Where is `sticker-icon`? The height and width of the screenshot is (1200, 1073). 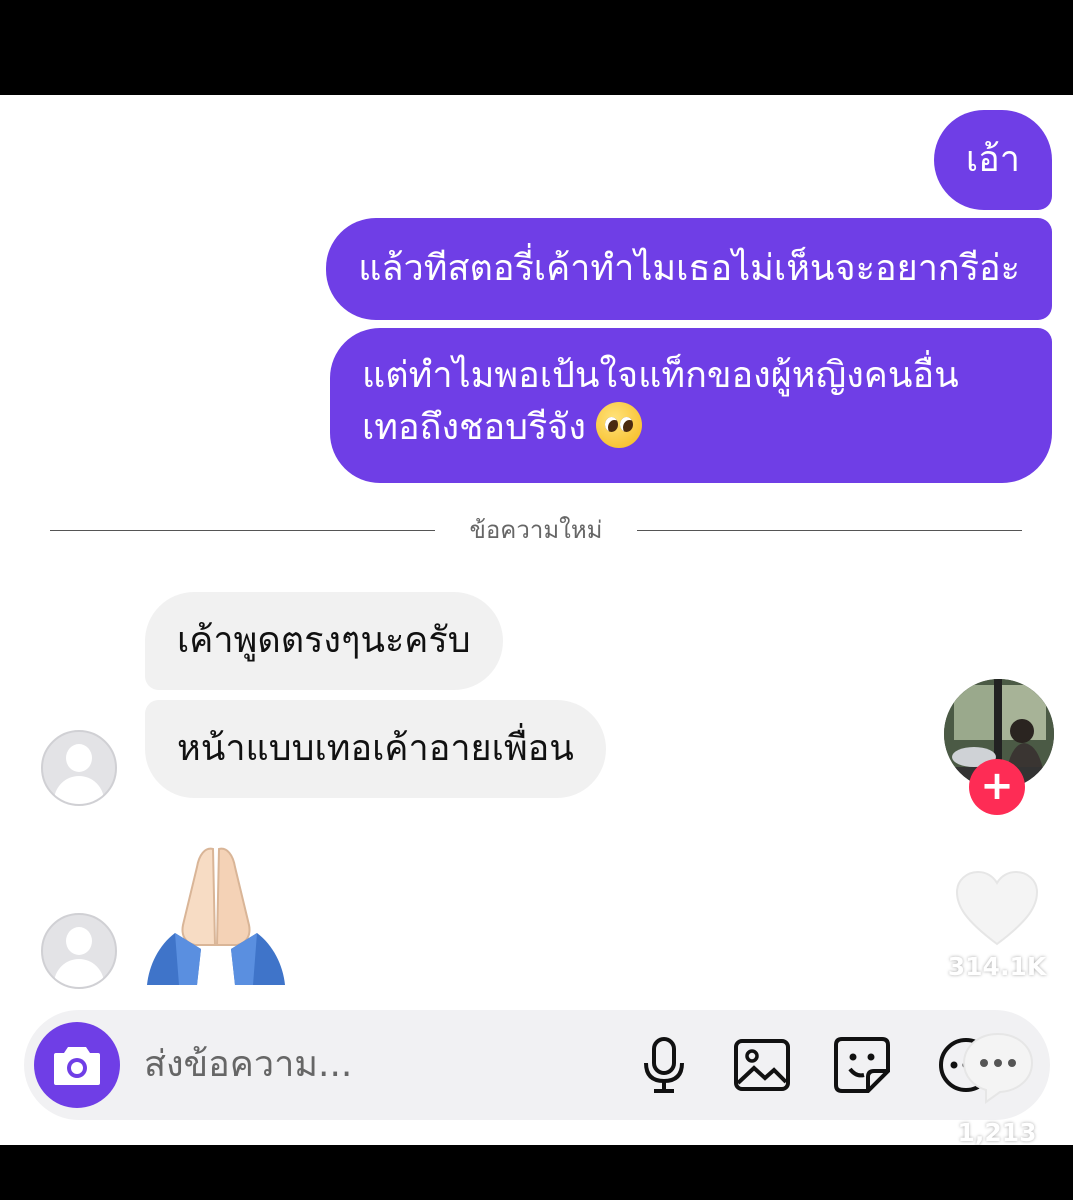 sticker-icon is located at coordinates (862, 1065).